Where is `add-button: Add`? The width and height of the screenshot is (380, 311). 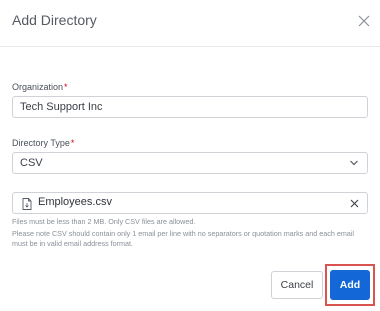 add-button: Add is located at coordinates (350, 285).